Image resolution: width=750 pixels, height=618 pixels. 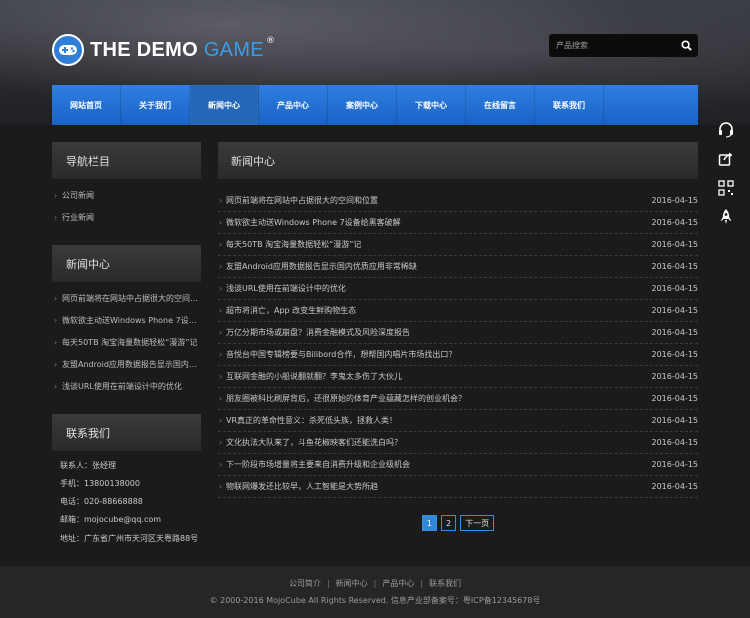 I want to click on news-title-link: 网页前端将在网站中占据很大的空间和位置, so click(x=302, y=200).